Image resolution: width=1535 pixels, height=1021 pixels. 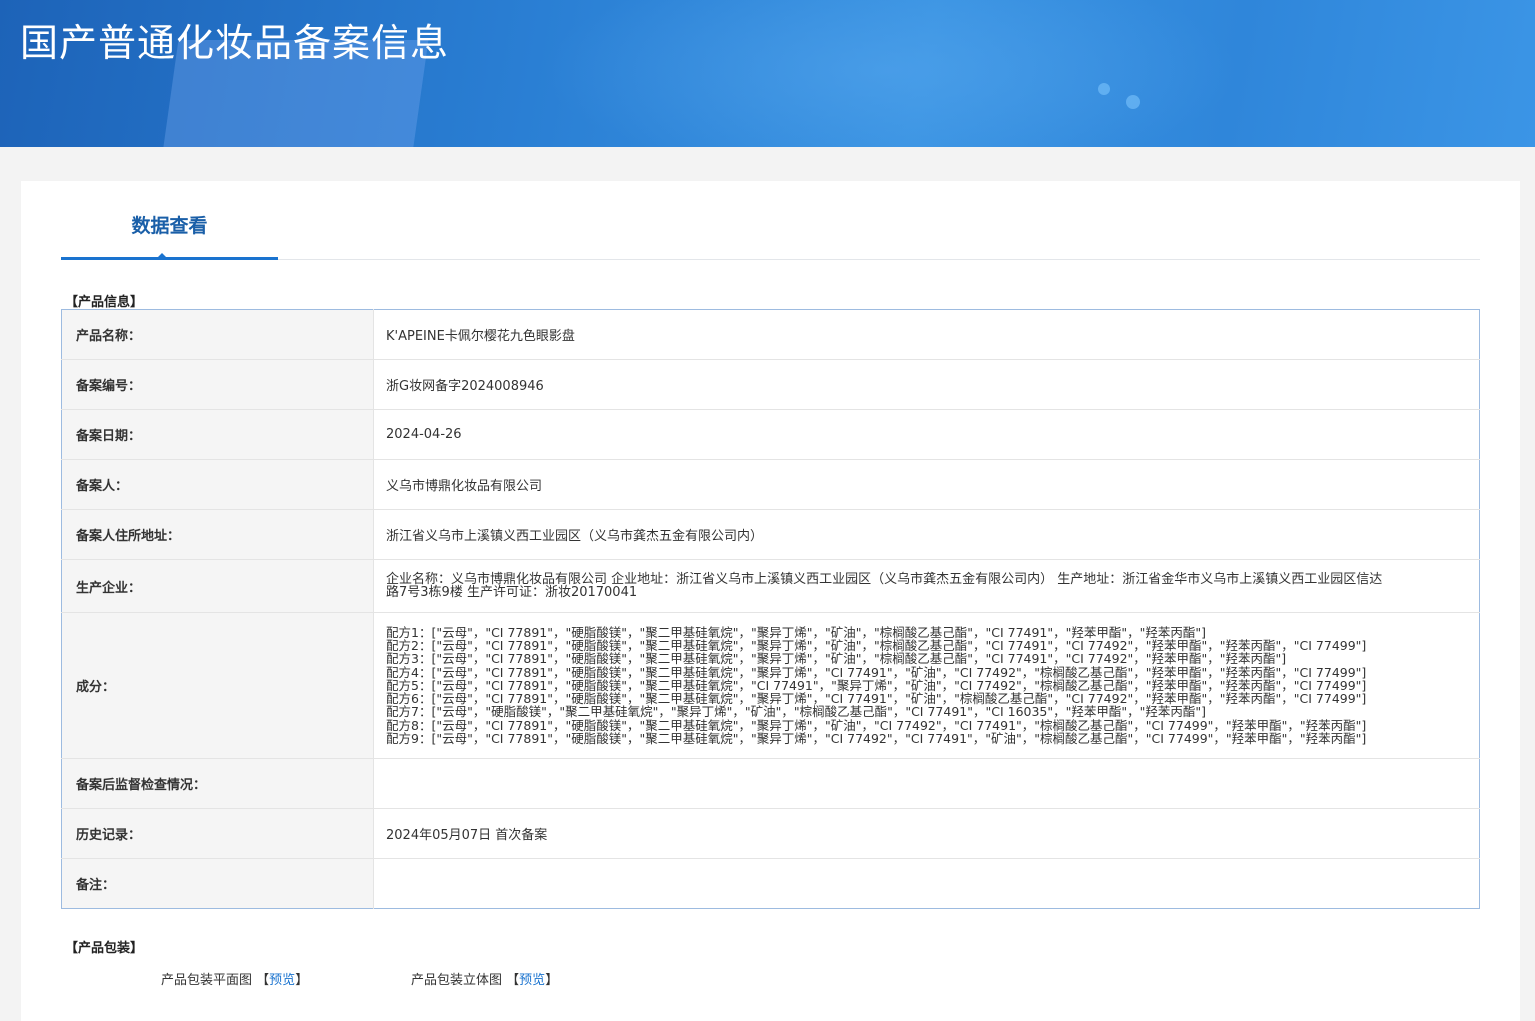 I want to click on row-label: 备注：, so click(x=217, y=883).